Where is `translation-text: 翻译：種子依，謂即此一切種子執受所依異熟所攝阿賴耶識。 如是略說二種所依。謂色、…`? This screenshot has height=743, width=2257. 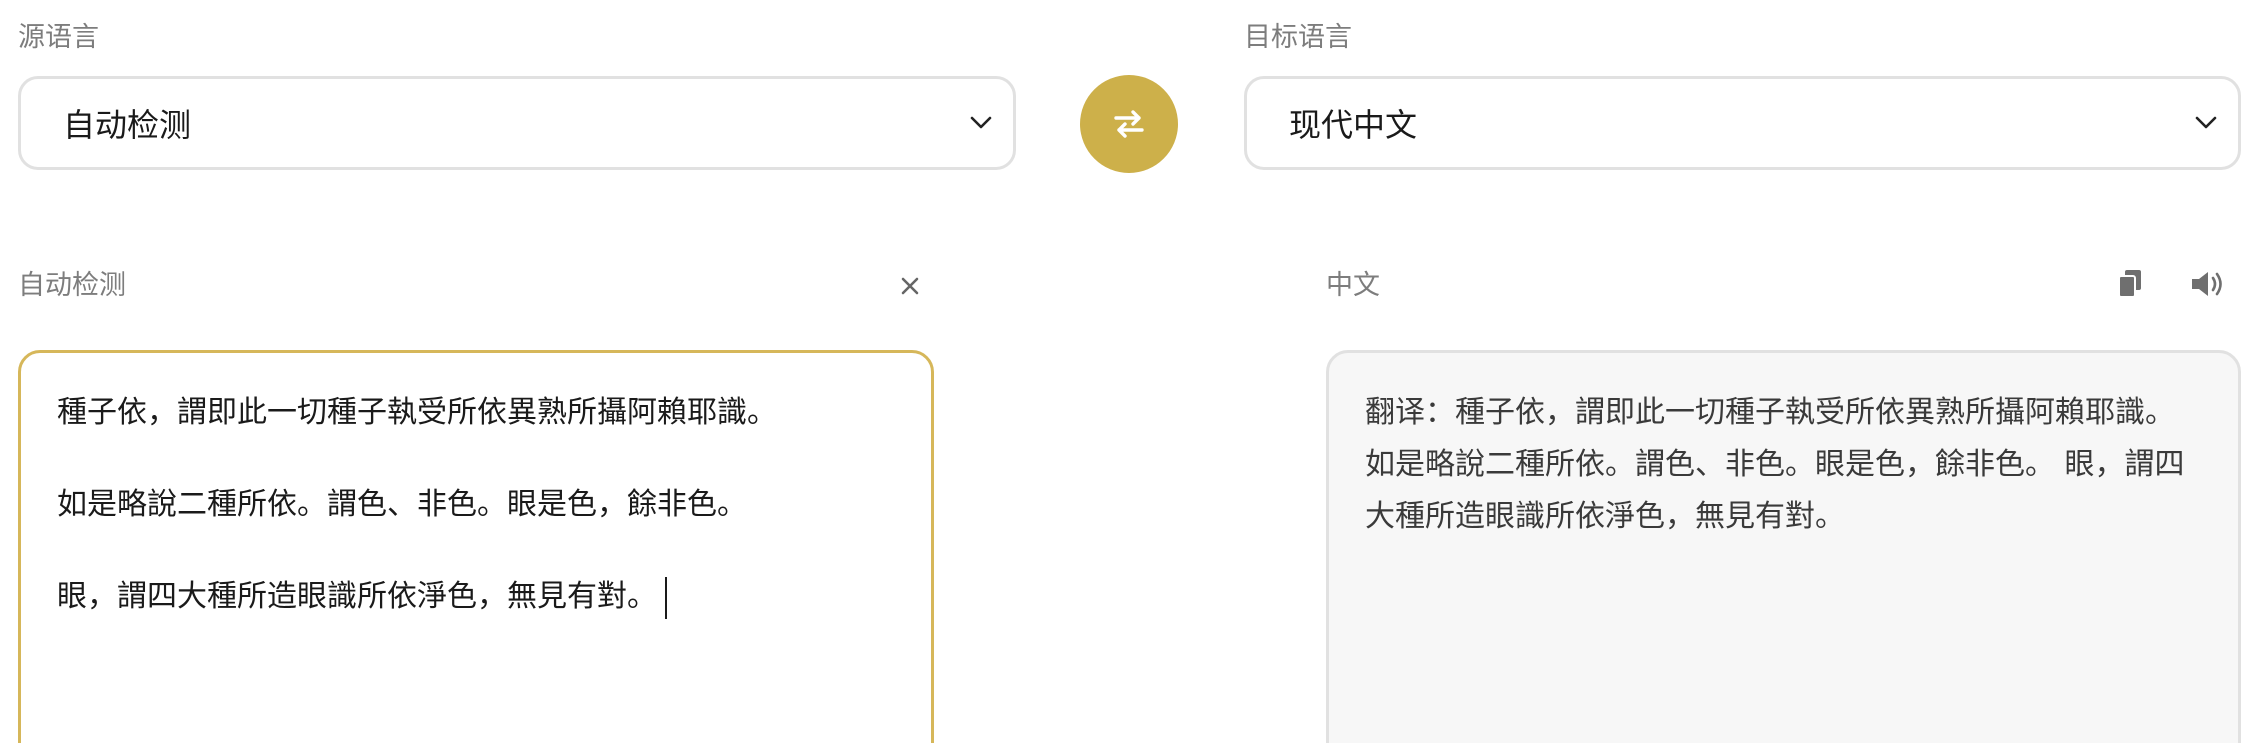 translation-text: 翻译：種子依，謂即此一切種子執受所依異熟所攝阿賴耶識。 如是略說二種所依。謂色、… is located at coordinates (1775, 464).